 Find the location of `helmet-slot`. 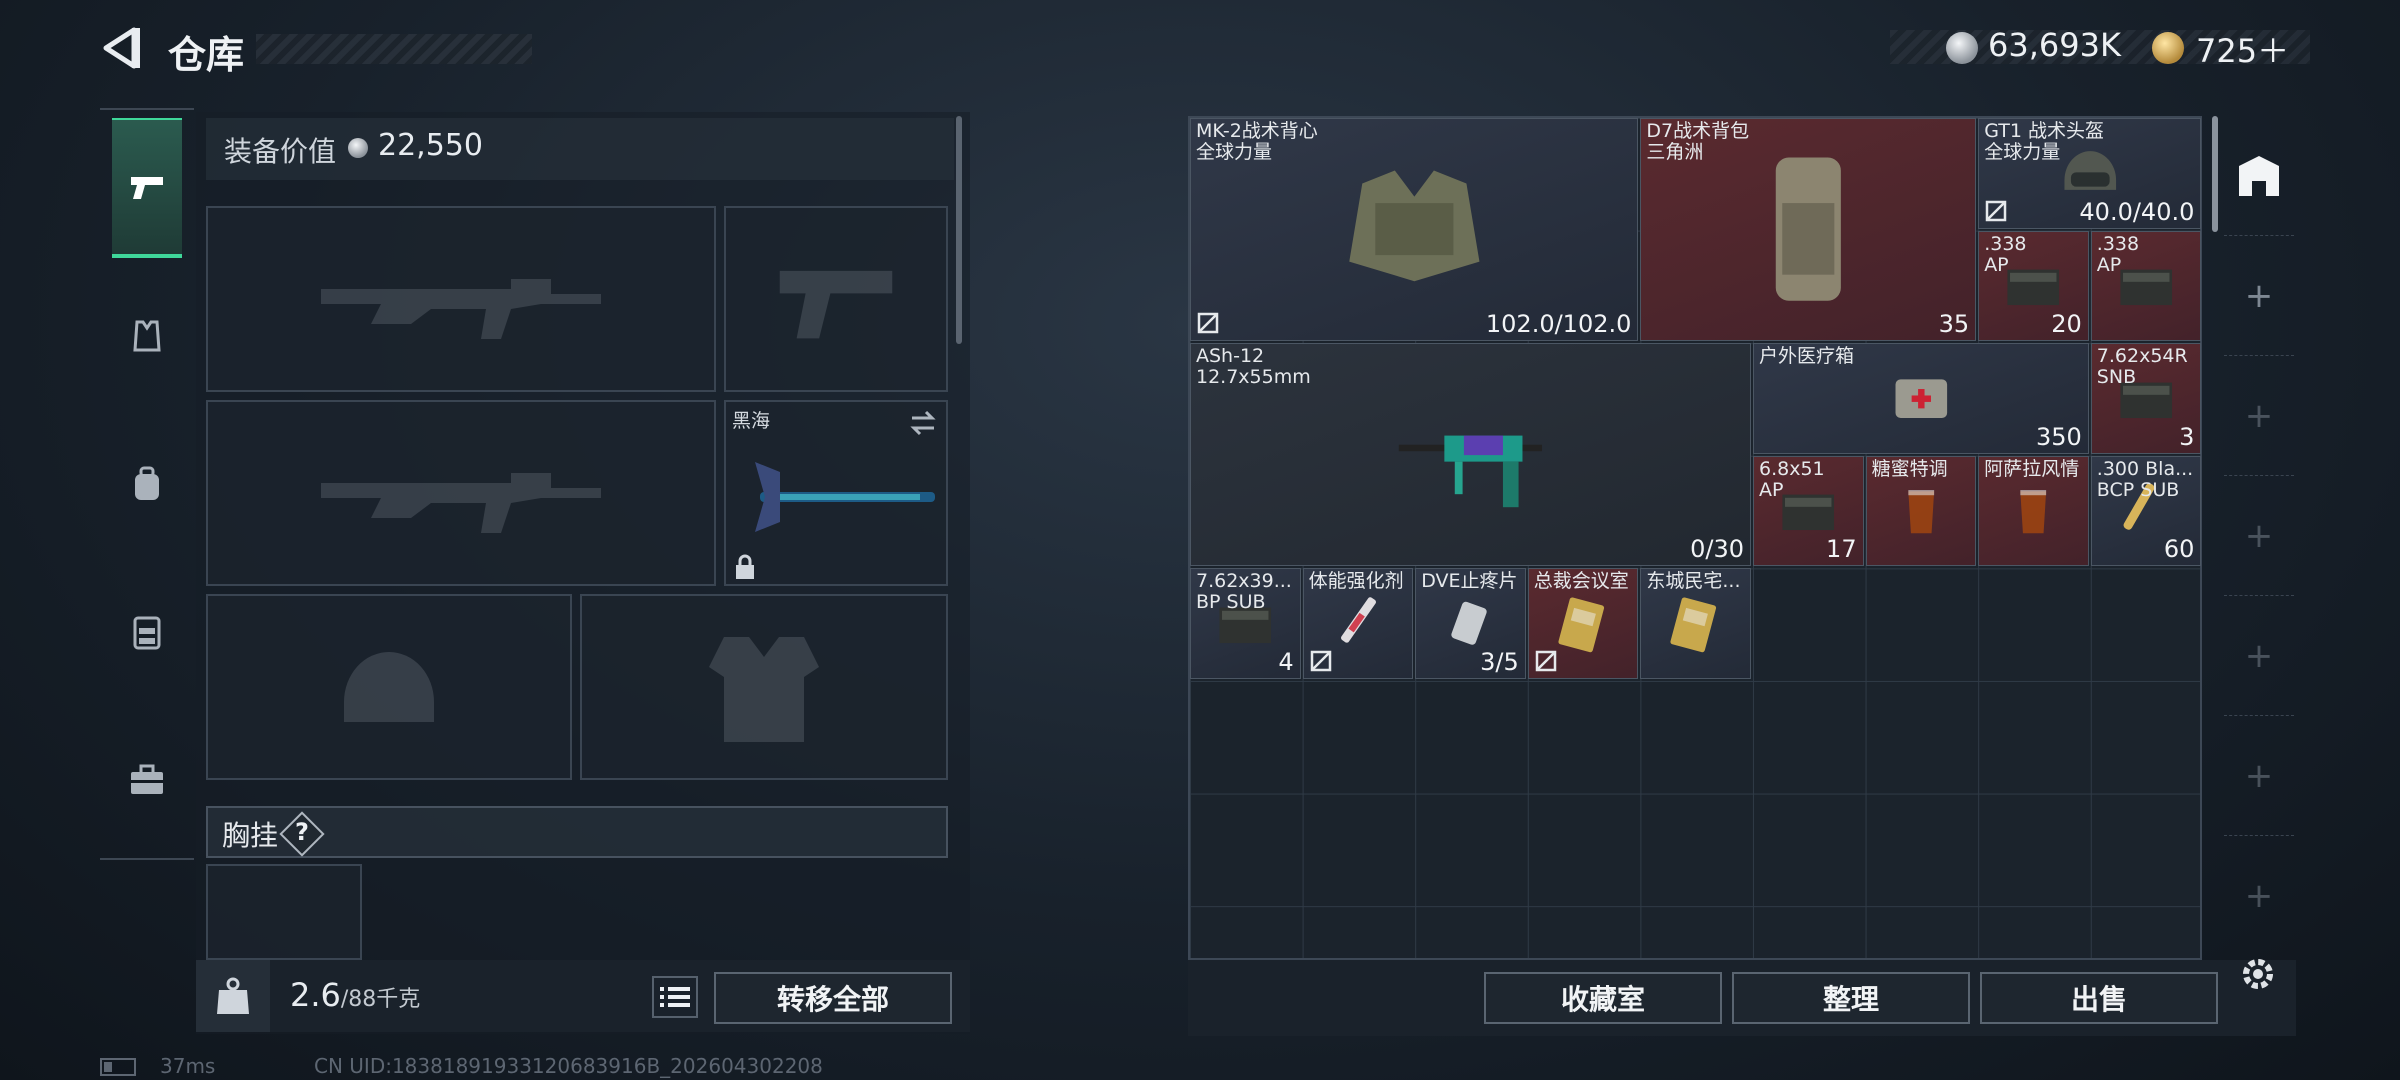

helmet-slot is located at coordinates (389, 687).